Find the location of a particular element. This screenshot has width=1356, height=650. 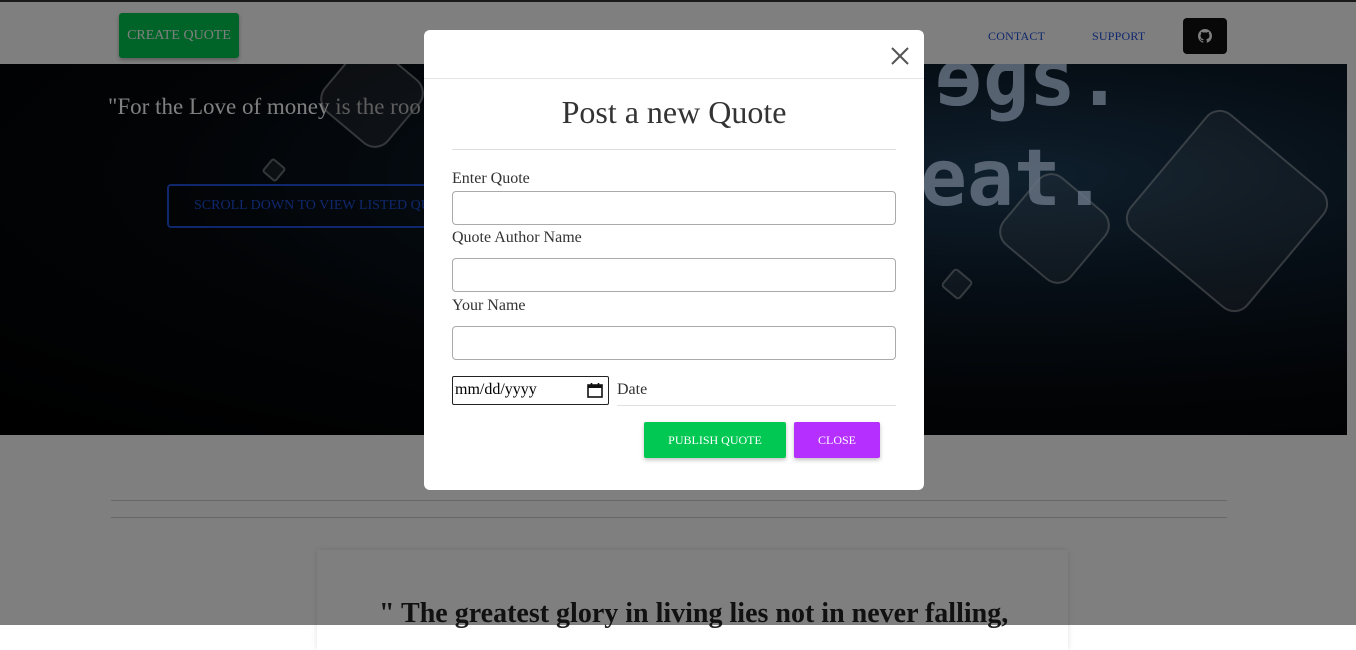

modal-header is located at coordinates (674, 54).